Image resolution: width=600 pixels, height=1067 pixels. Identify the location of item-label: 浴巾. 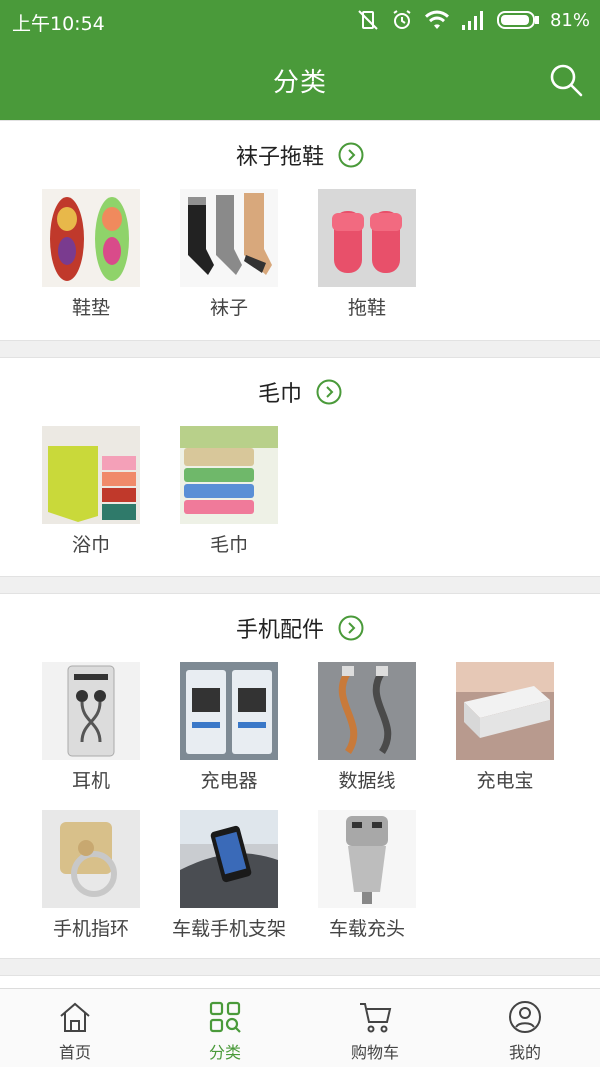
(90, 545).